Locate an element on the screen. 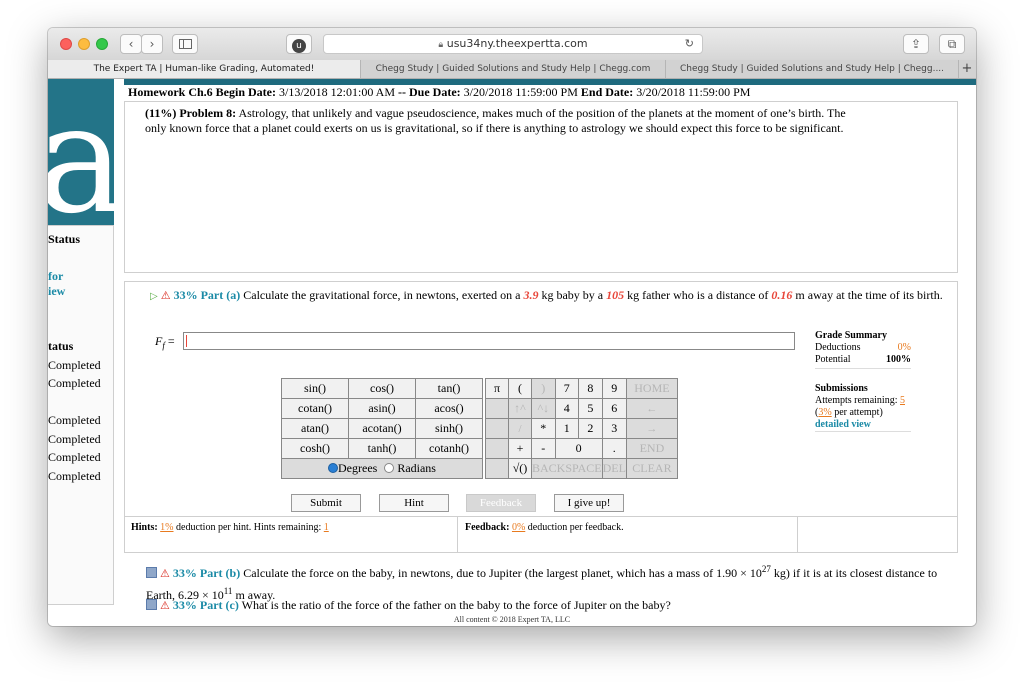  part-a-text: kg father who is a distance of is located at coordinates (698, 295).